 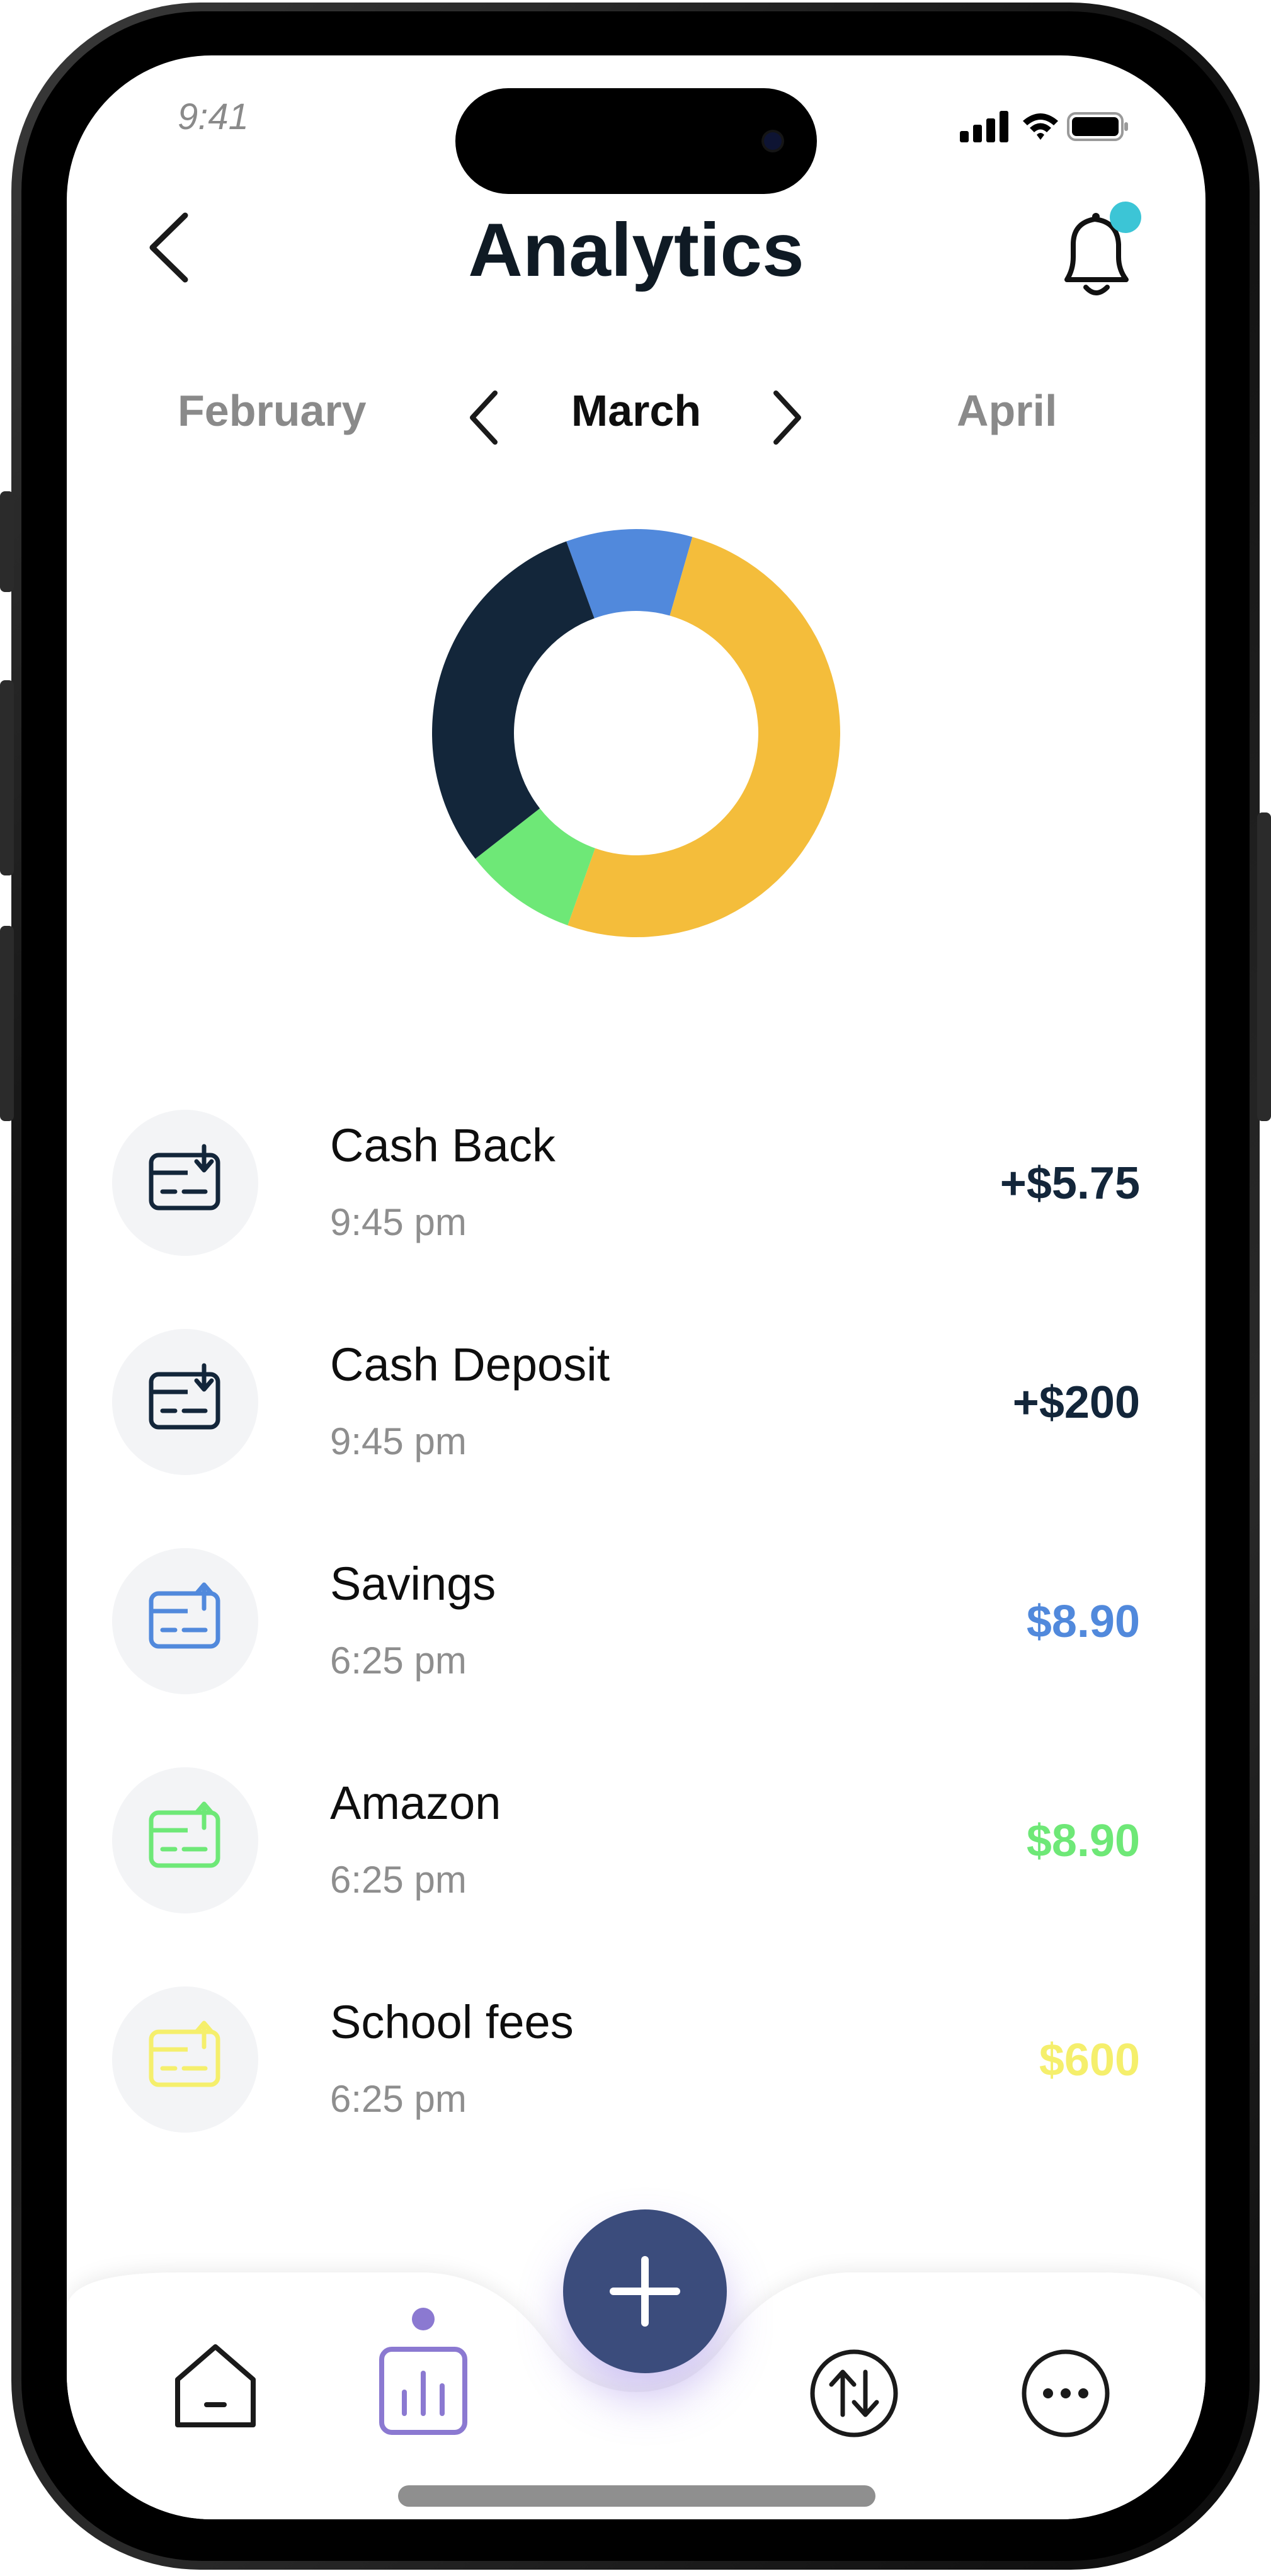 What do you see at coordinates (215, 2384) in the screenshot?
I see `home-icon` at bounding box center [215, 2384].